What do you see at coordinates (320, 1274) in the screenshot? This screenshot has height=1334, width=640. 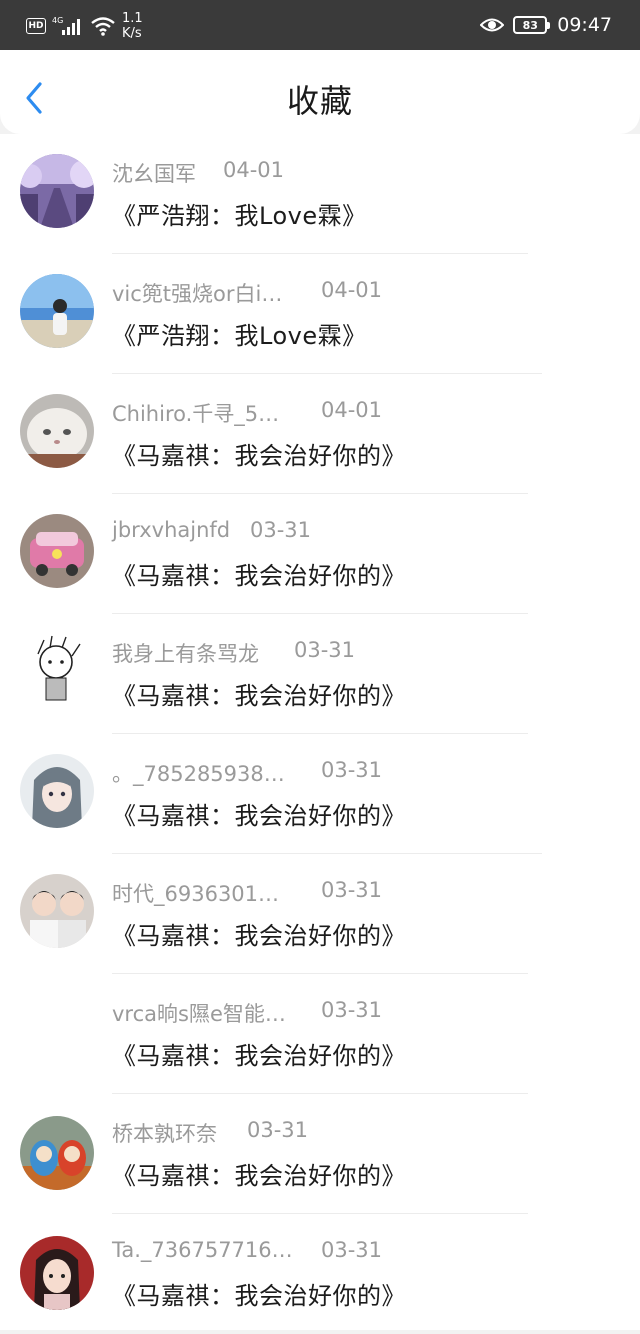 I see `list-item: Ta._736757716… 03-31 《马嘉祺：我会治好你的》` at bounding box center [320, 1274].